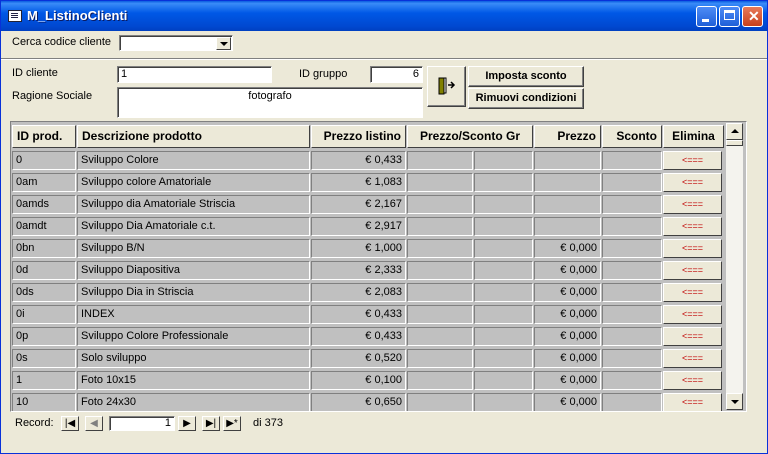 The height and width of the screenshot is (454, 768). Describe the element at coordinates (358, 402) in the screenshot. I see `cell-list-price: € 0,650` at that location.